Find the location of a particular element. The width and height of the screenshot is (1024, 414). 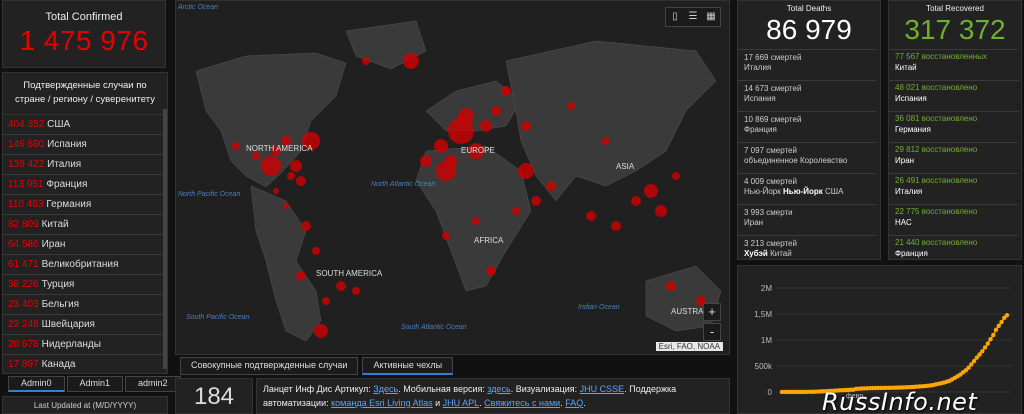

info-text: . is located at coordinates (584, 402).